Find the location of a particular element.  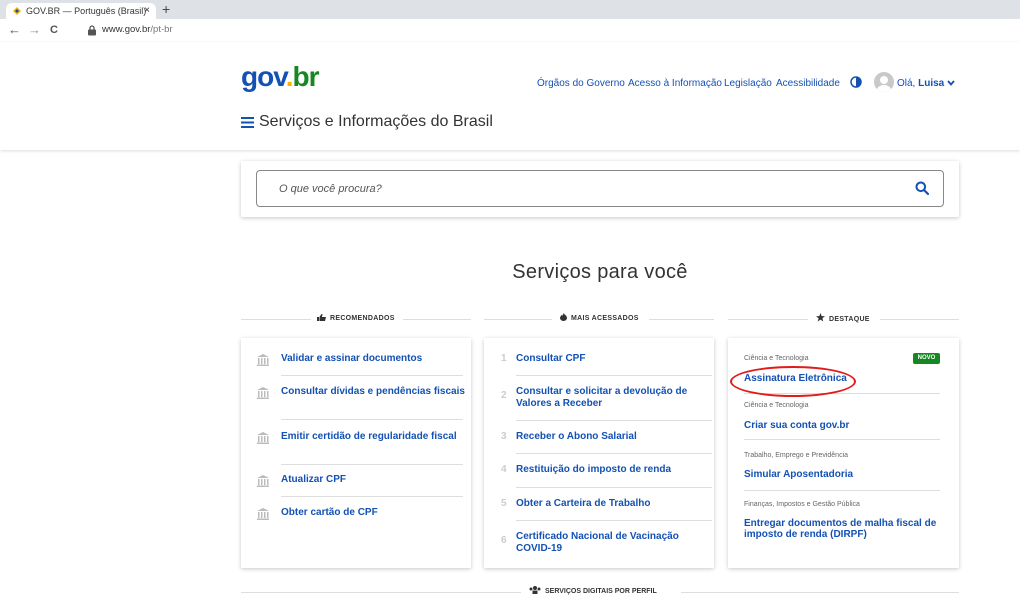

item-number: 4 is located at coordinates (504, 469).